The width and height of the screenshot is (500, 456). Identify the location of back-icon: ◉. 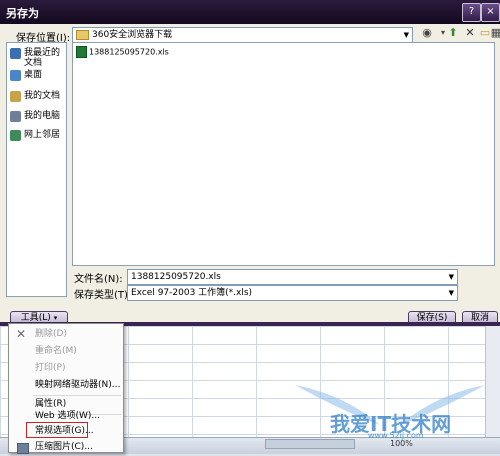
(427, 33).